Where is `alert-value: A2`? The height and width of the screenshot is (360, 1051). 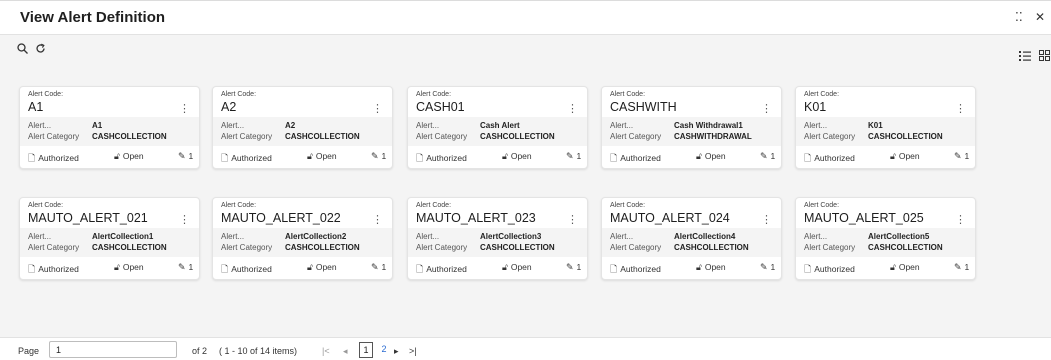
alert-value: A2 is located at coordinates (290, 125).